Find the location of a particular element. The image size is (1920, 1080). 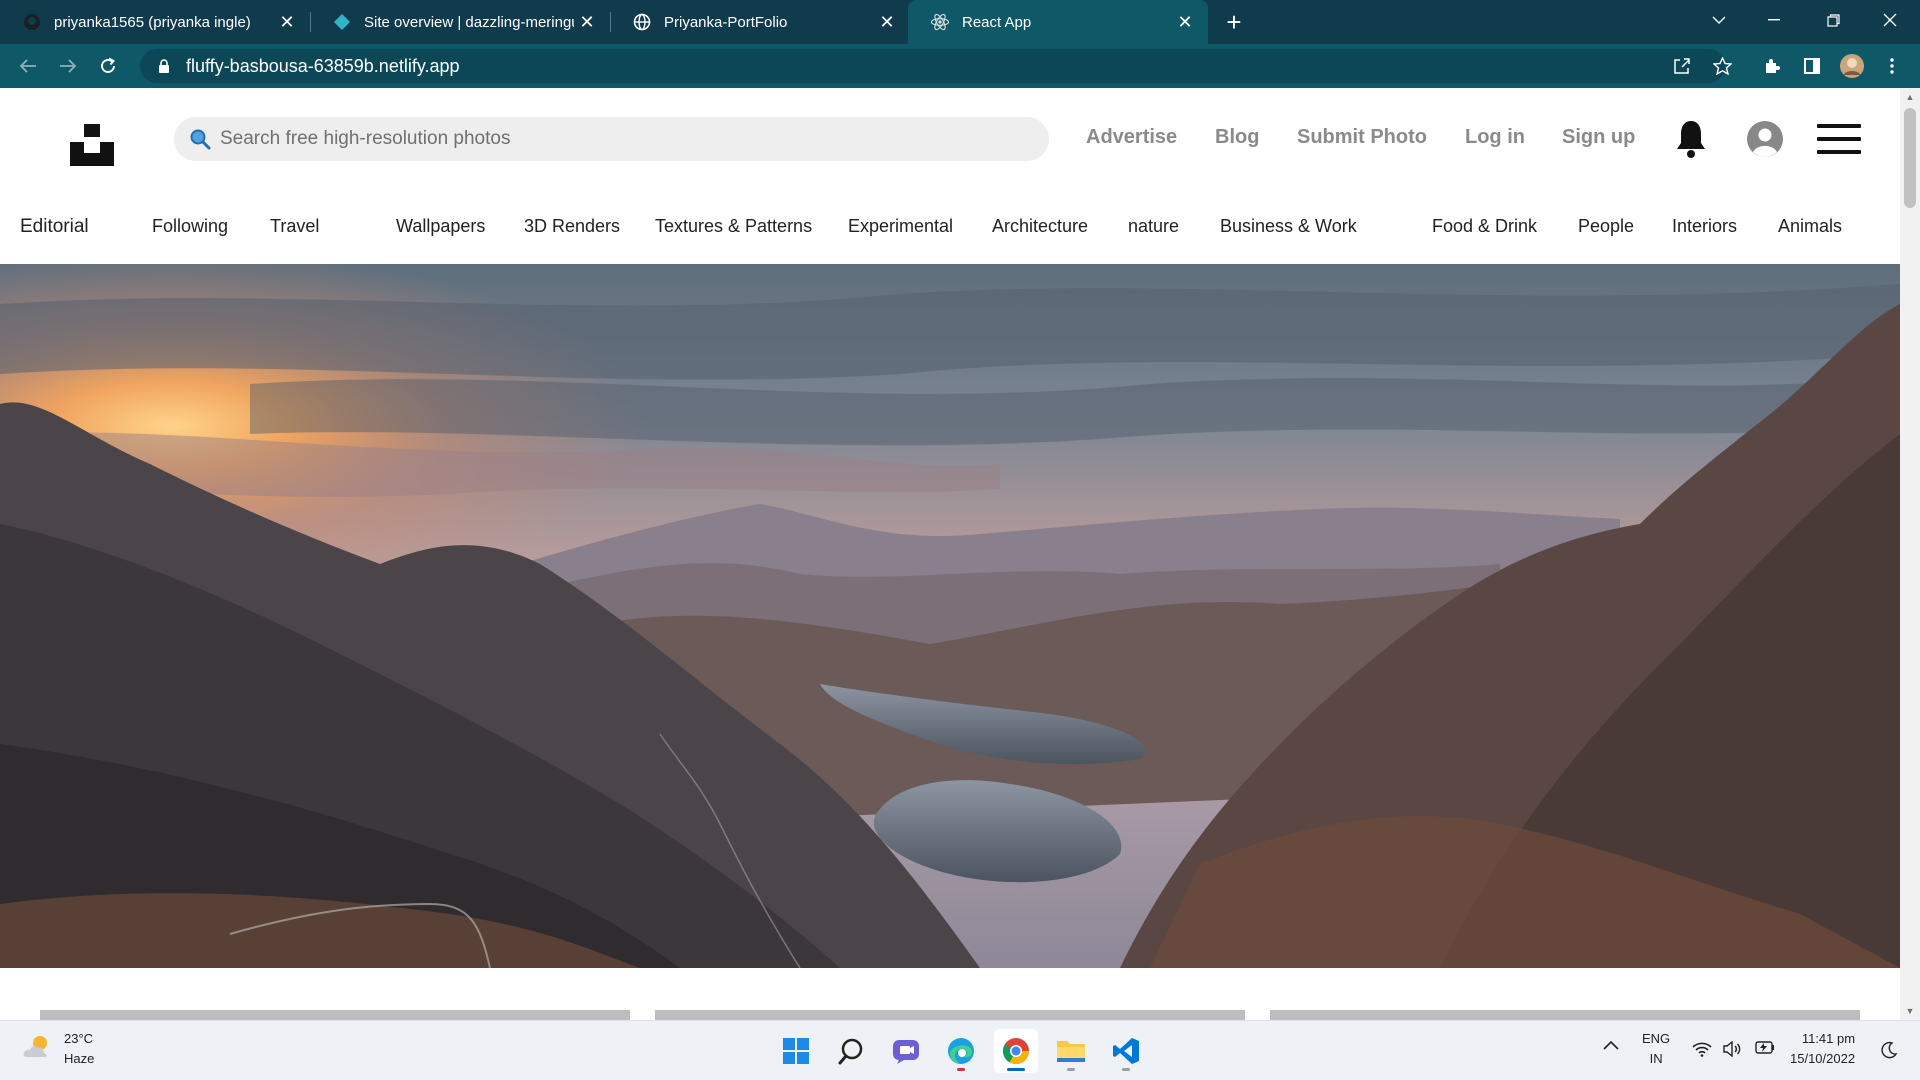

tab-portfolio: Priyanka-PortFolio ✕ is located at coordinates (760, 22).